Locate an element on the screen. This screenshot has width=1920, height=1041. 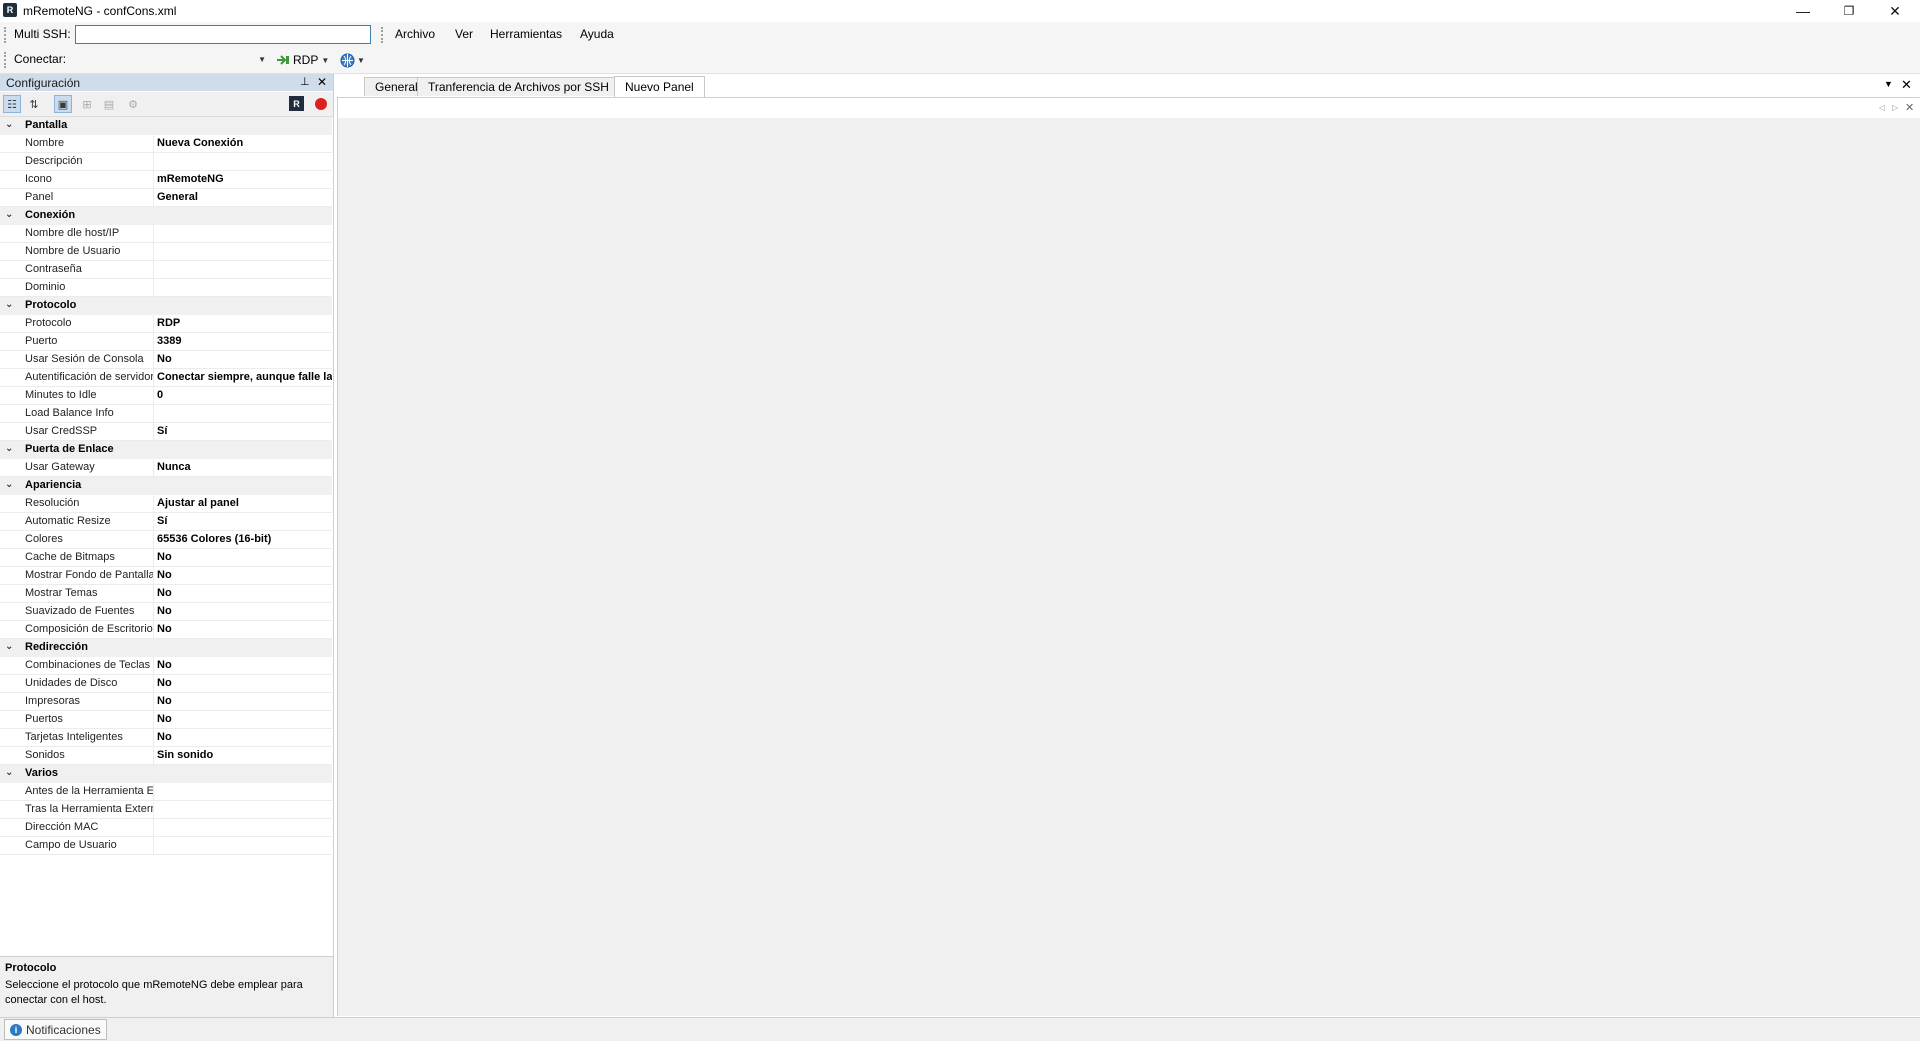
categorized-view-icon: ☷ is located at coordinates (12, 104).